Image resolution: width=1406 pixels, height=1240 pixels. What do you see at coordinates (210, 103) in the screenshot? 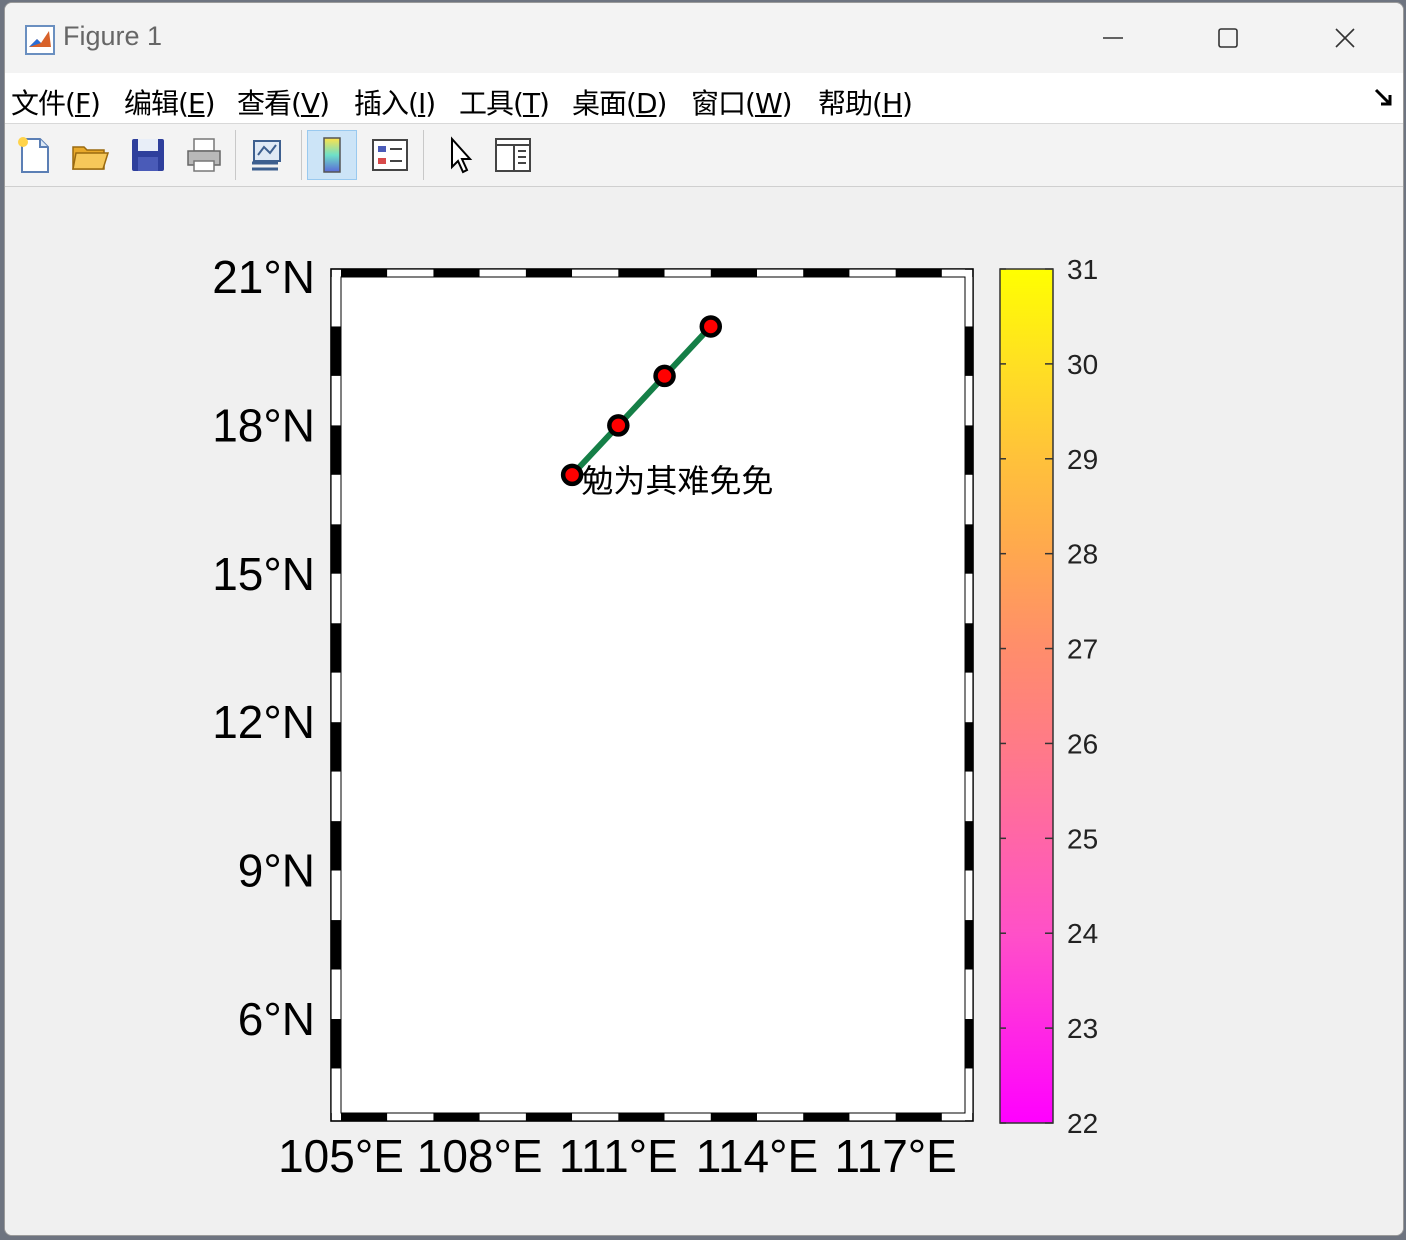
I see `menu-edit-end: )` at bounding box center [210, 103].